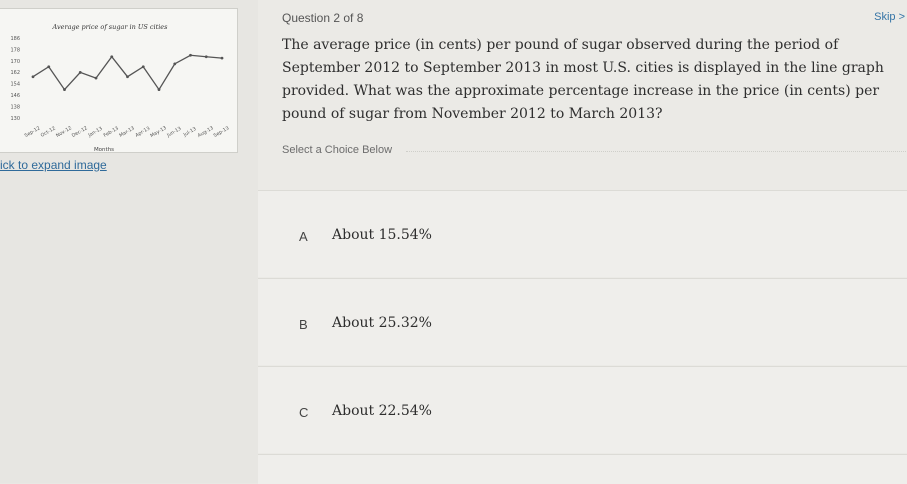 The image size is (907, 484). What do you see at coordinates (80, 132) in the screenshot?
I see `x-tick-label: Dec-12` at bounding box center [80, 132].